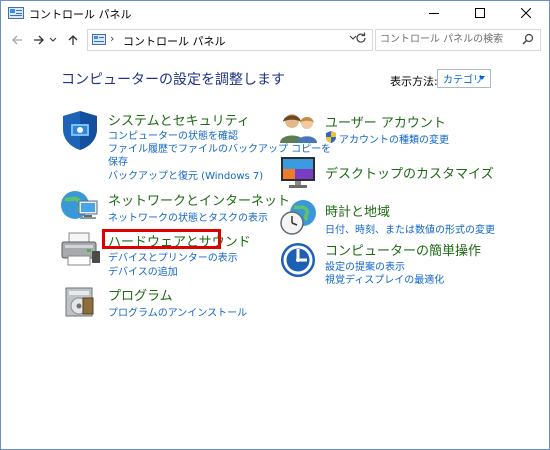 Image resolution: width=550 pixels, height=450 pixels. I want to click on maximize-button, so click(480, 13).